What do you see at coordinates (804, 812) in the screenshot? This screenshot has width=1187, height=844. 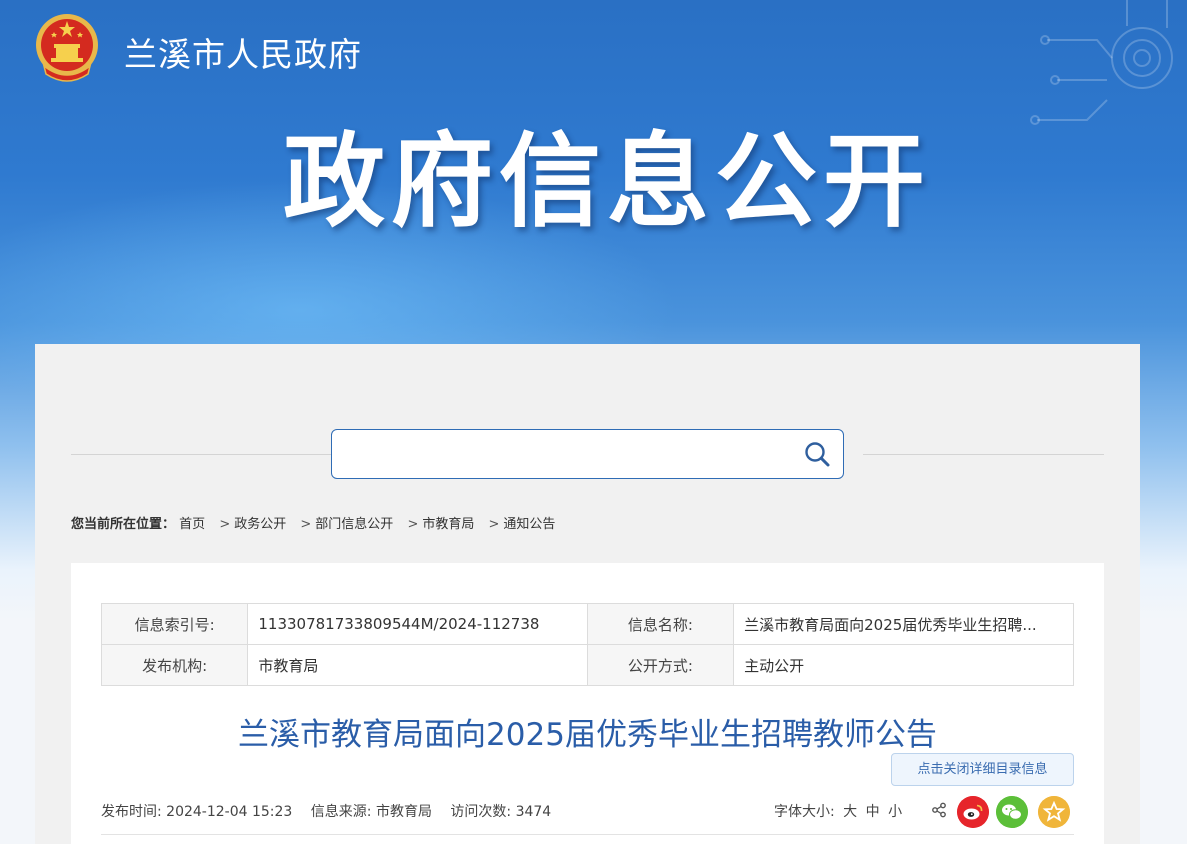 I see `font-size-label: 字体大小:` at bounding box center [804, 812].